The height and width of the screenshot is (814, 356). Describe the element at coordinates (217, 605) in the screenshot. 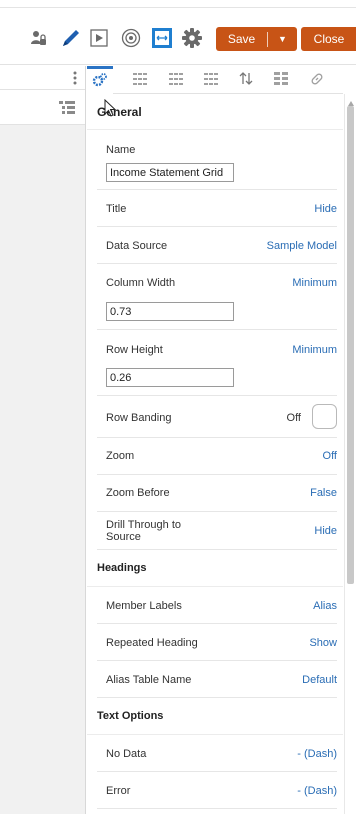

I see `property-row-member-labels: Member Labels Alias` at that location.